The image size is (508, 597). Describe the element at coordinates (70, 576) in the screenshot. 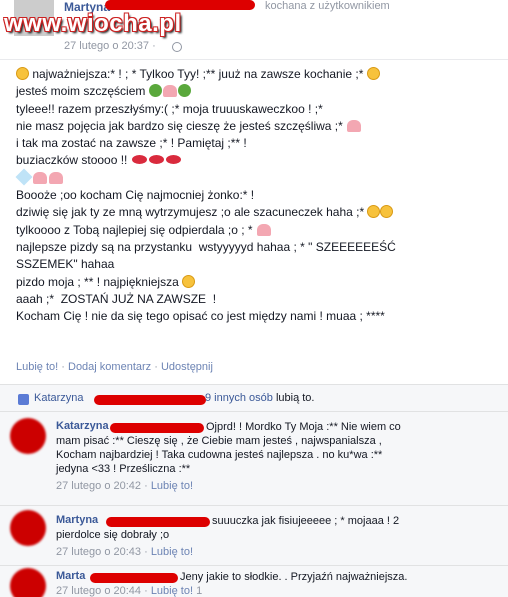

I see `commenter-name: Marta` at that location.